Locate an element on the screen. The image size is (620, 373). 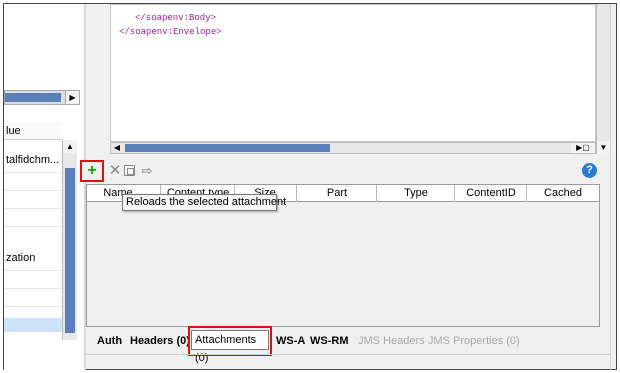
tab-ws-a: WS-A is located at coordinates (290, 341).